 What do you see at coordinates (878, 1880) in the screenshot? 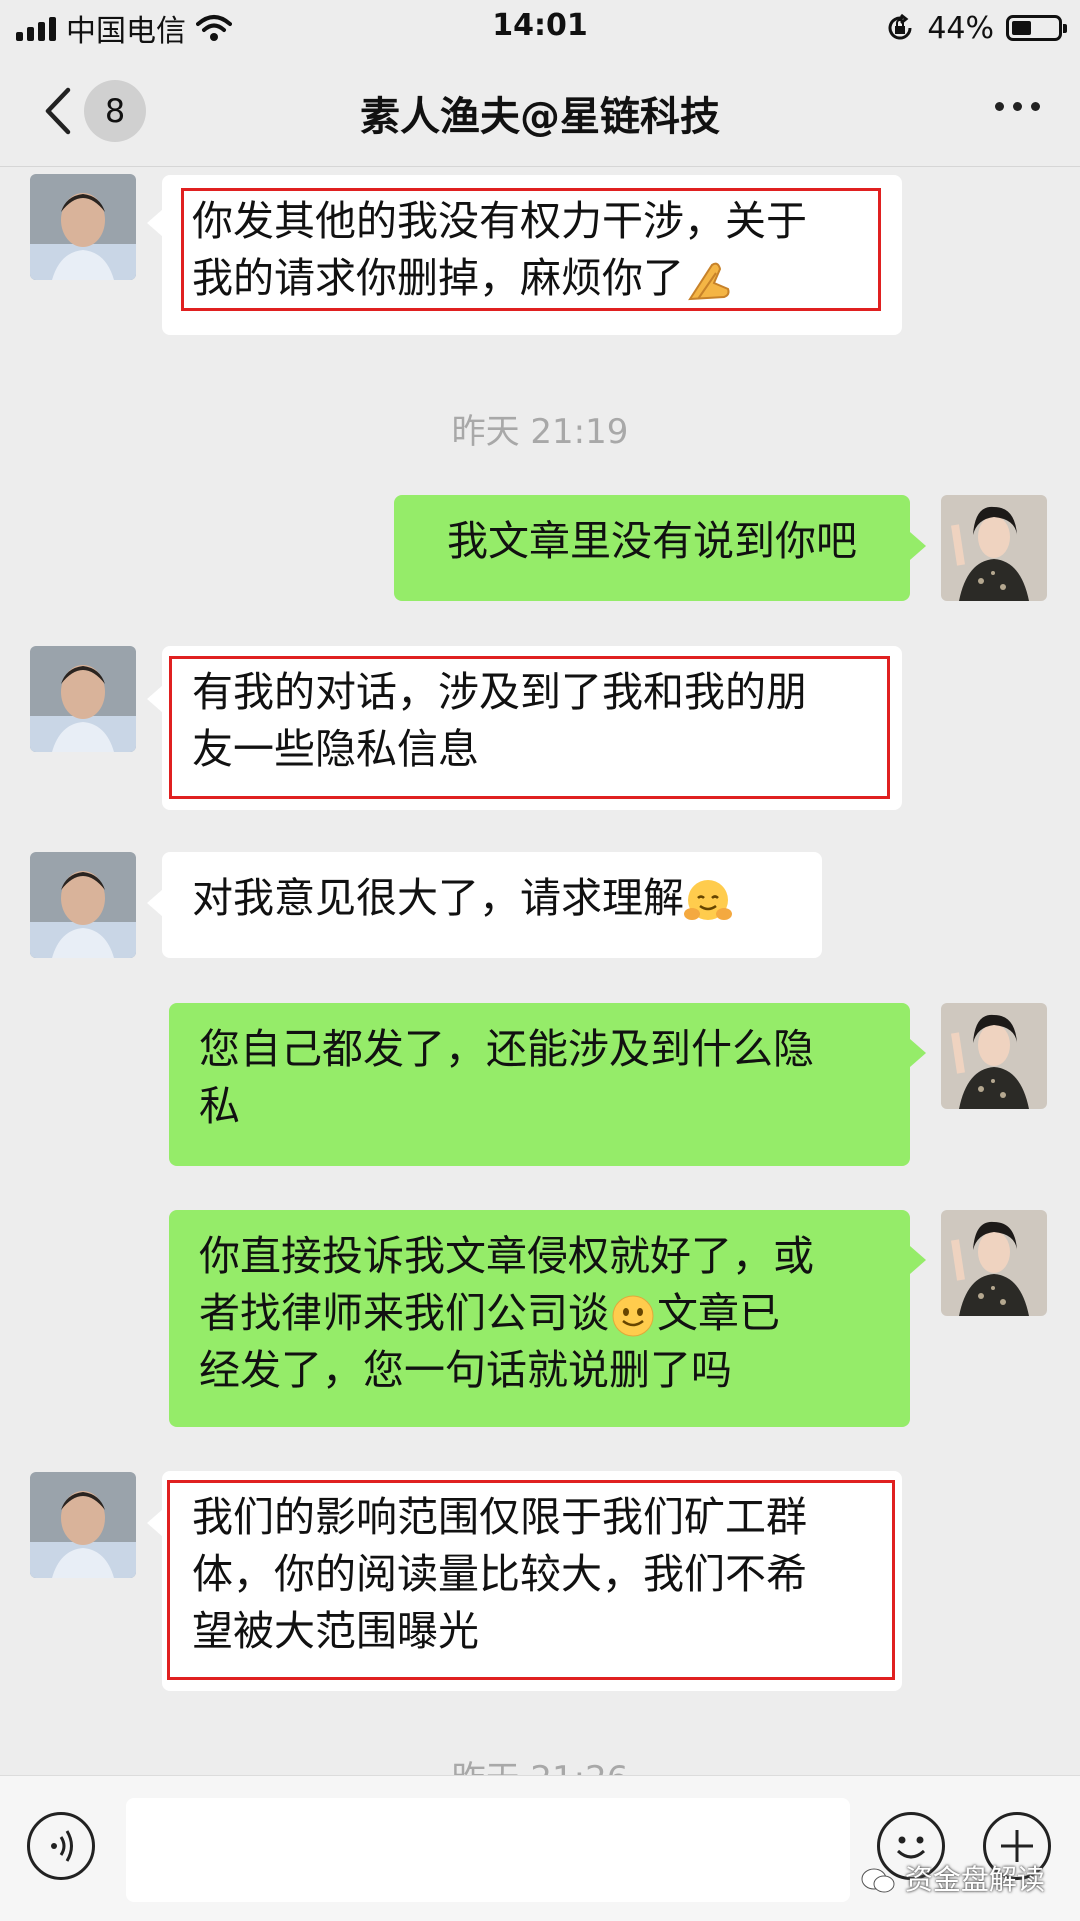
I see `wechat-icon` at bounding box center [878, 1880].